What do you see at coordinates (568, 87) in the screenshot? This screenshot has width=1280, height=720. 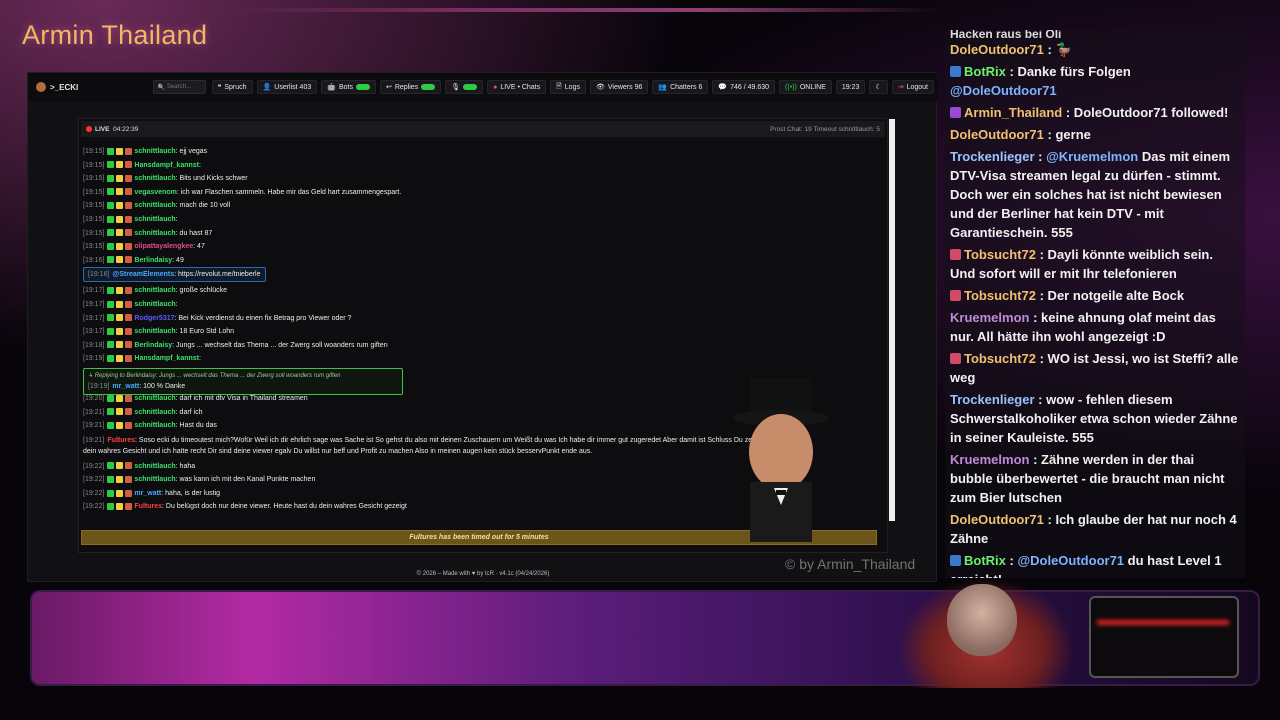 I see `logs-button: 🗎 Logs` at bounding box center [568, 87].